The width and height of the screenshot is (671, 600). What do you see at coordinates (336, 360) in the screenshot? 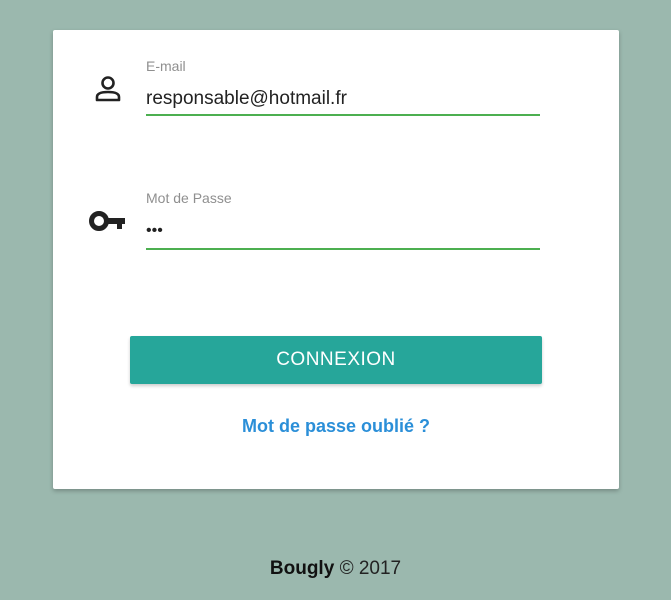
I see `login-button: CONNEXION` at bounding box center [336, 360].